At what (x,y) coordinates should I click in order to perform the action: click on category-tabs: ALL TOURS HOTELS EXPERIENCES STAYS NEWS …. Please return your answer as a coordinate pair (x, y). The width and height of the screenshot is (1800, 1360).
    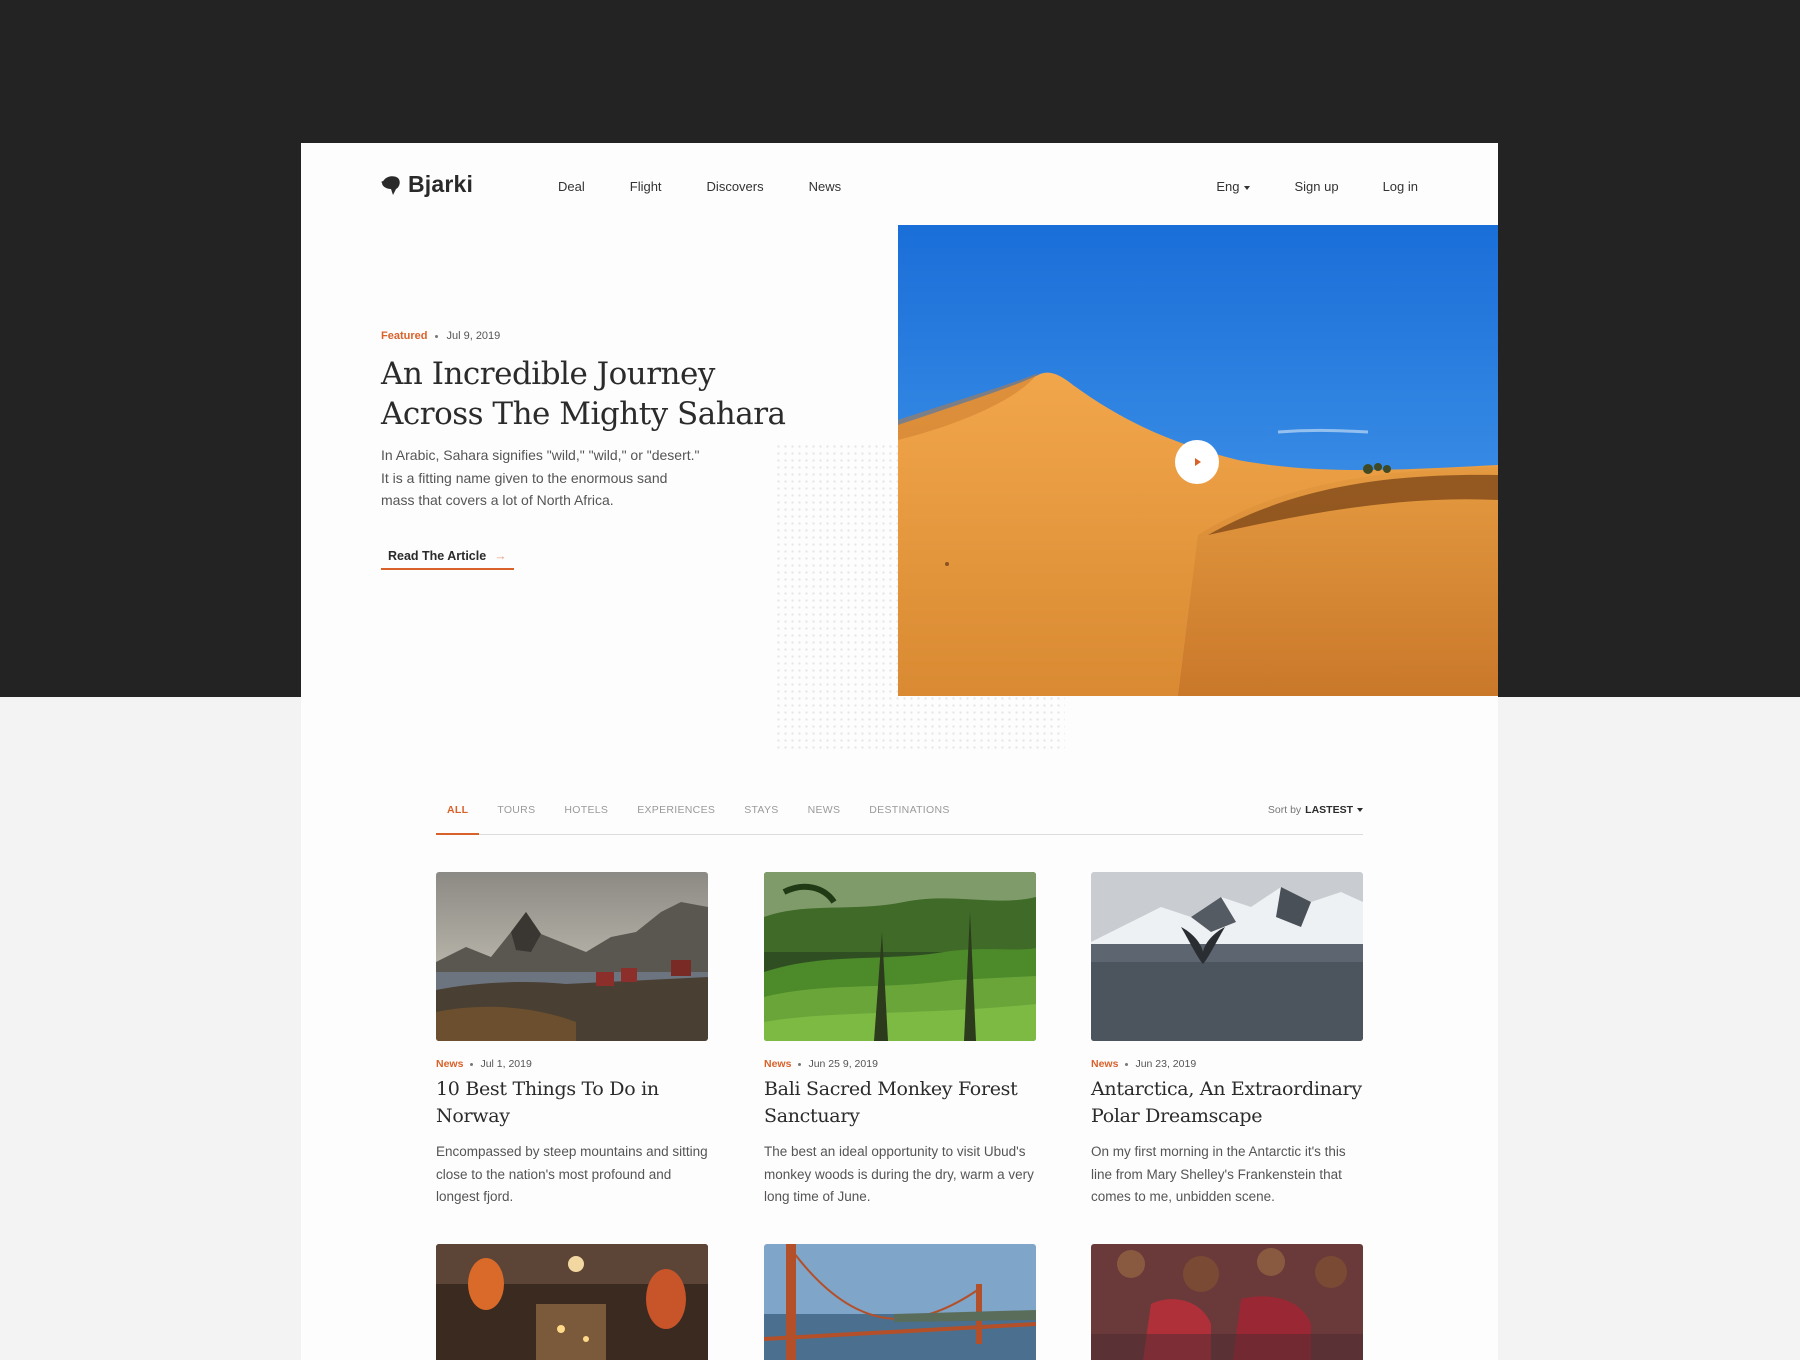
    Looking at the image, I should click on (899, 818).